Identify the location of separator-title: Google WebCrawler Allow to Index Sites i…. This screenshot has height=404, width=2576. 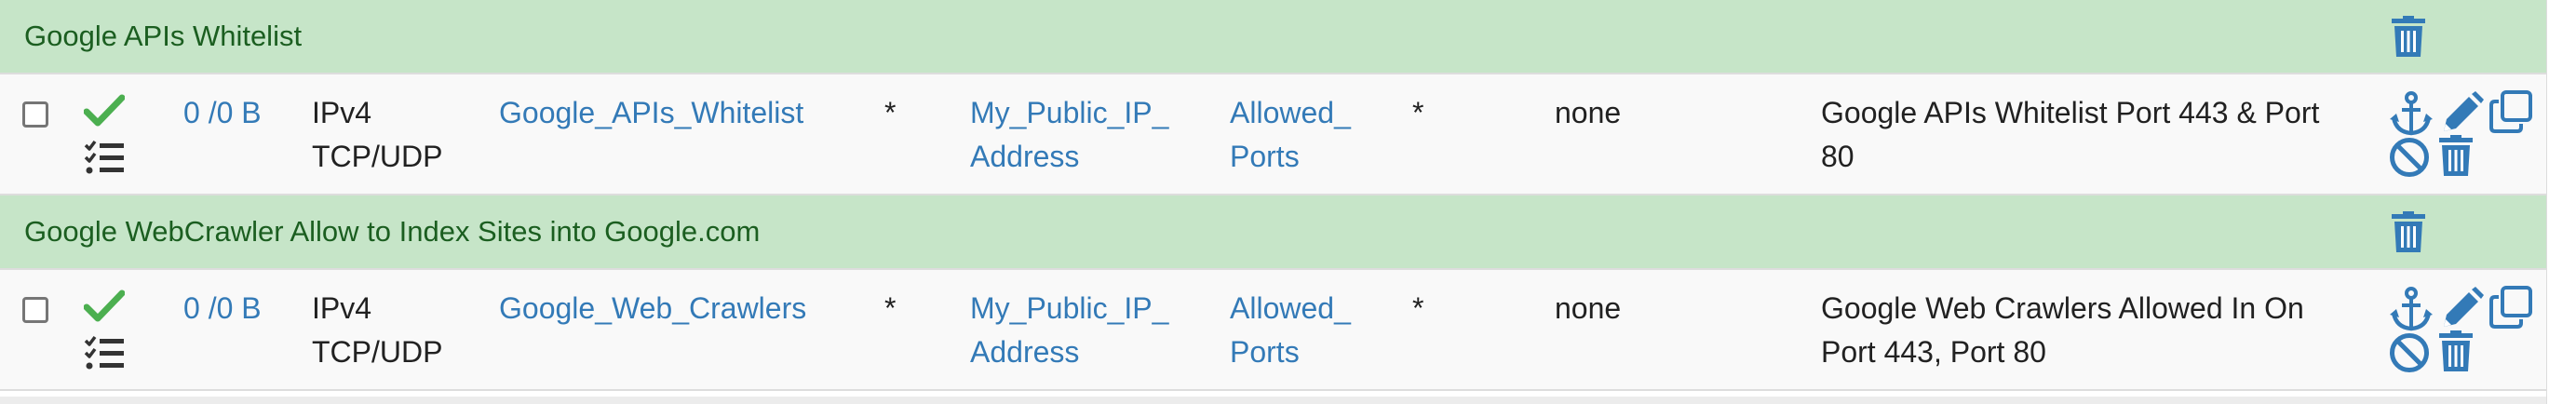
(392, 231).